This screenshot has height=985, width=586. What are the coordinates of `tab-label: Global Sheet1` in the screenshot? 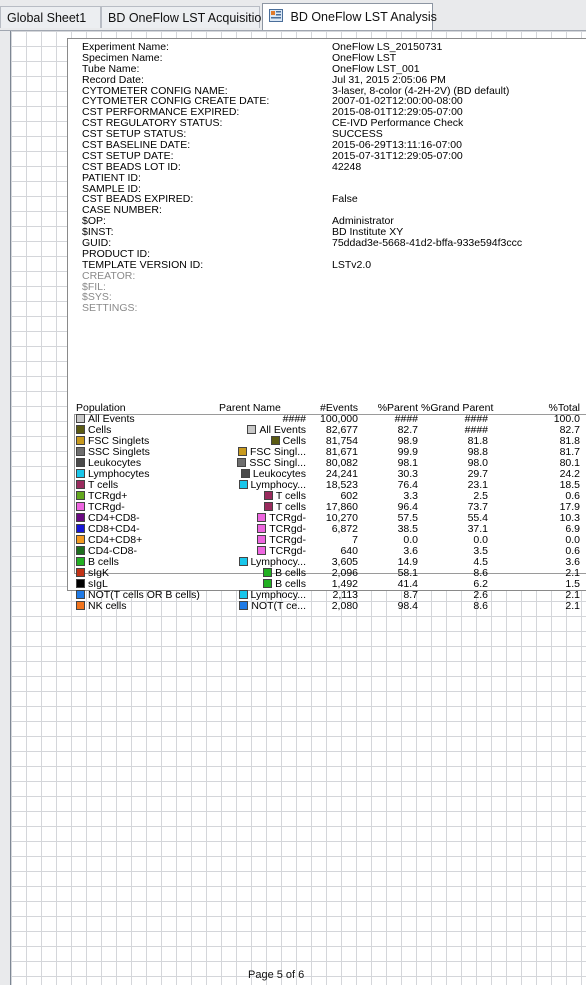 It's located at (47, 18).